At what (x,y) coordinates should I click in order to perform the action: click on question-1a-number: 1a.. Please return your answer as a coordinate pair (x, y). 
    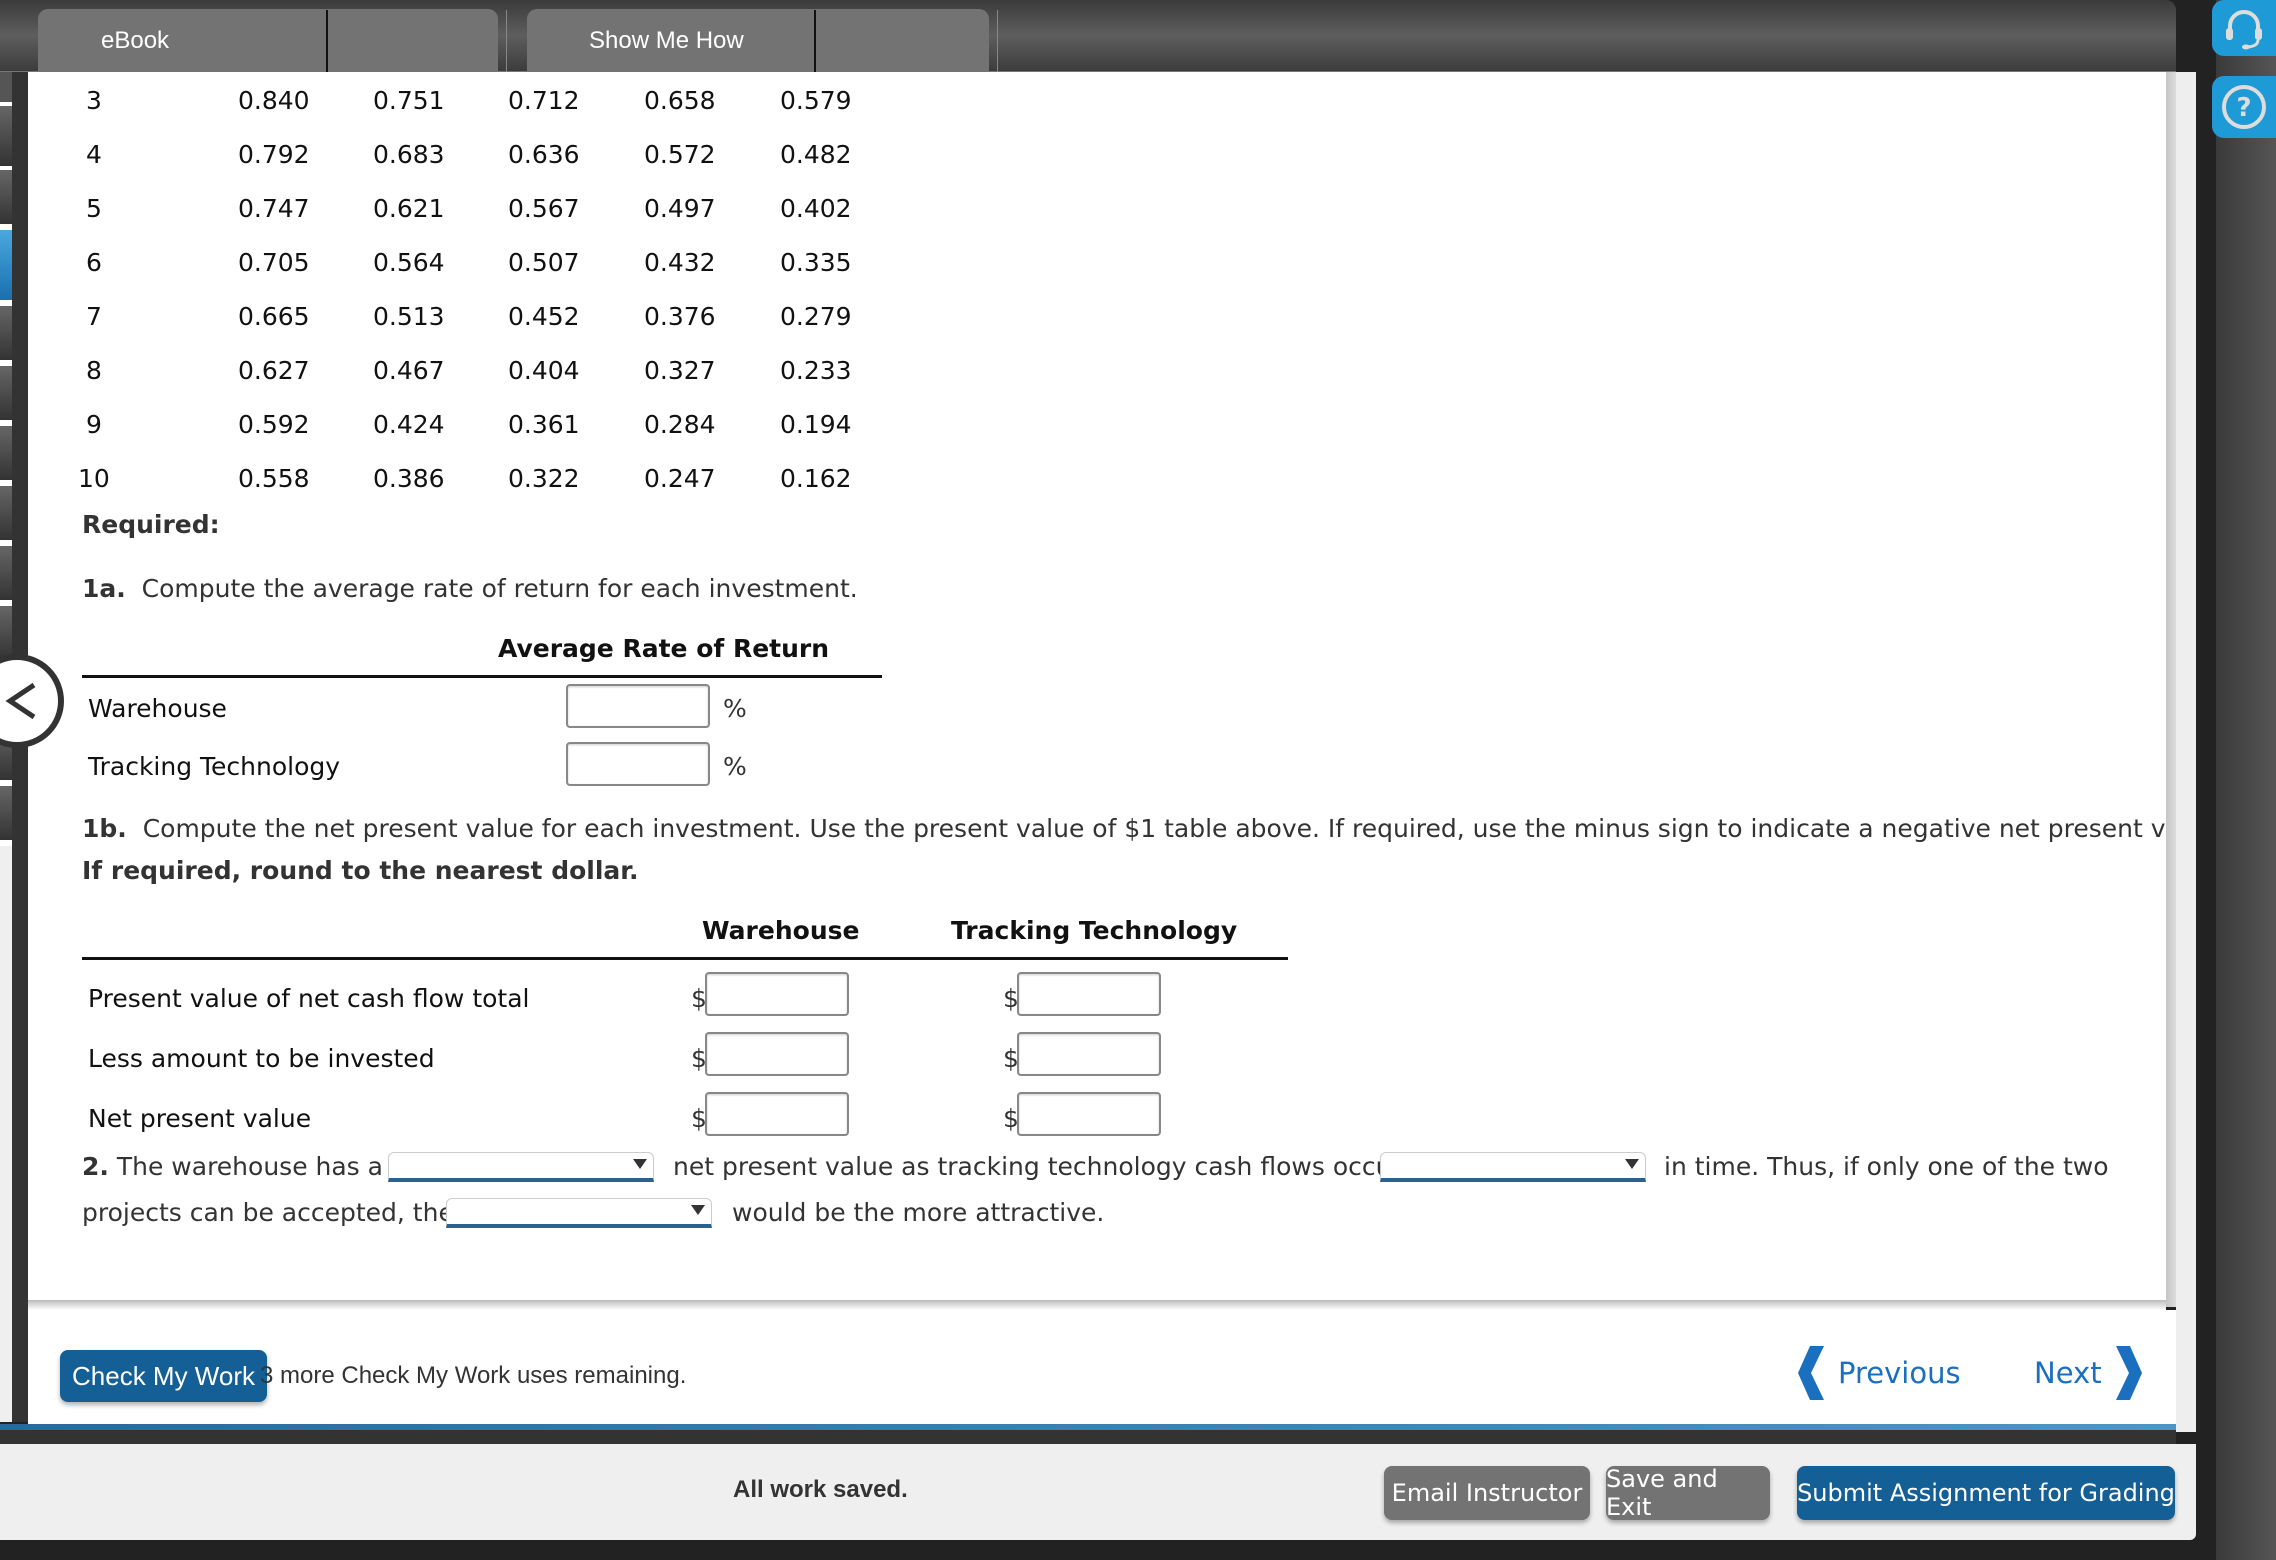
    Looking at the image, I should click on (104, 588).